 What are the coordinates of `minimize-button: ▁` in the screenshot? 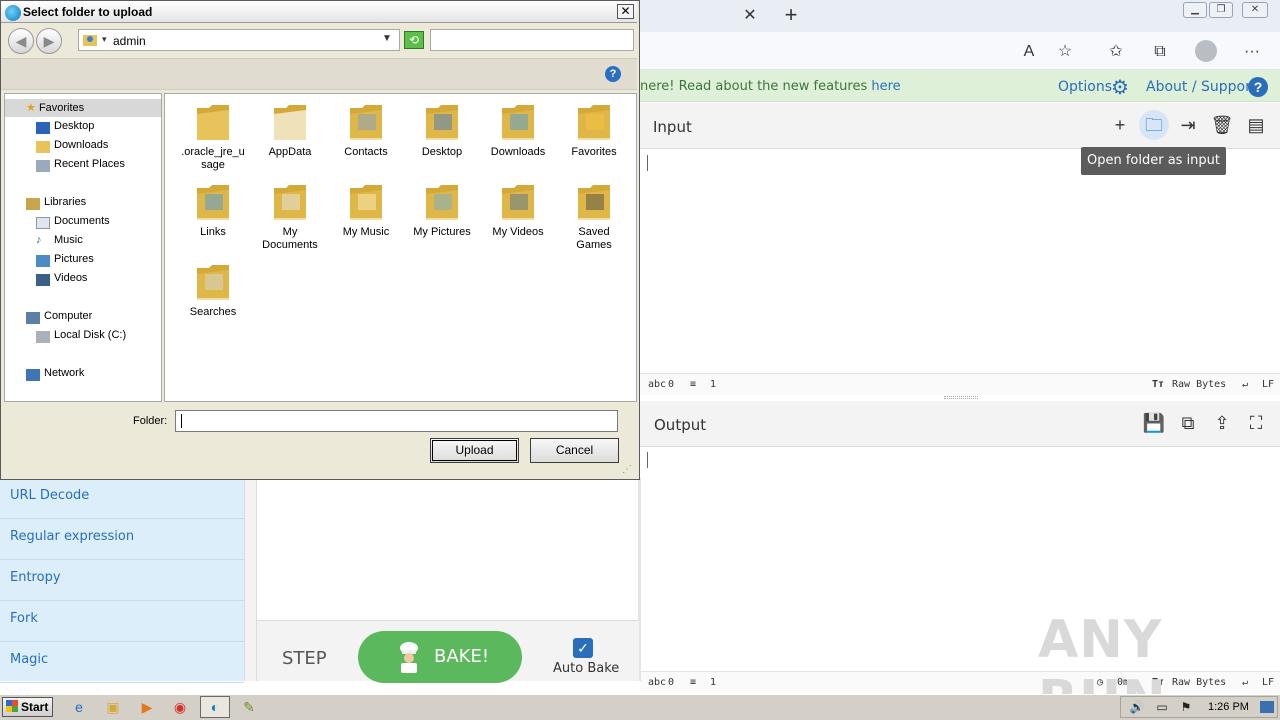 It's located at (1195, 10).